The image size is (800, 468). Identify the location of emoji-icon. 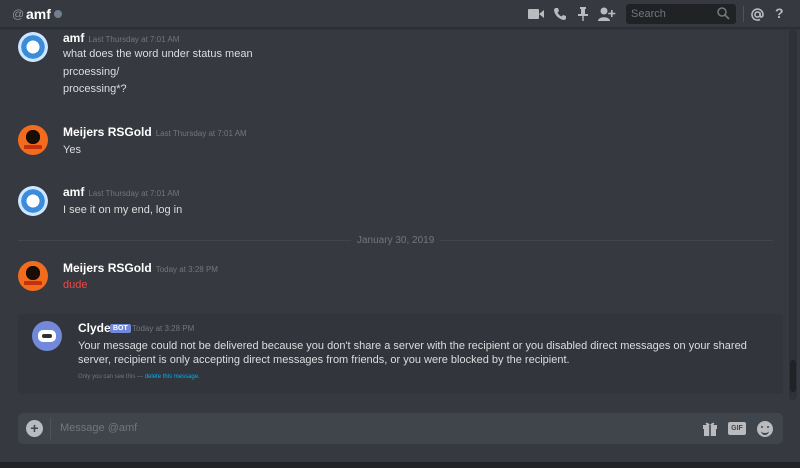
(765, 428).